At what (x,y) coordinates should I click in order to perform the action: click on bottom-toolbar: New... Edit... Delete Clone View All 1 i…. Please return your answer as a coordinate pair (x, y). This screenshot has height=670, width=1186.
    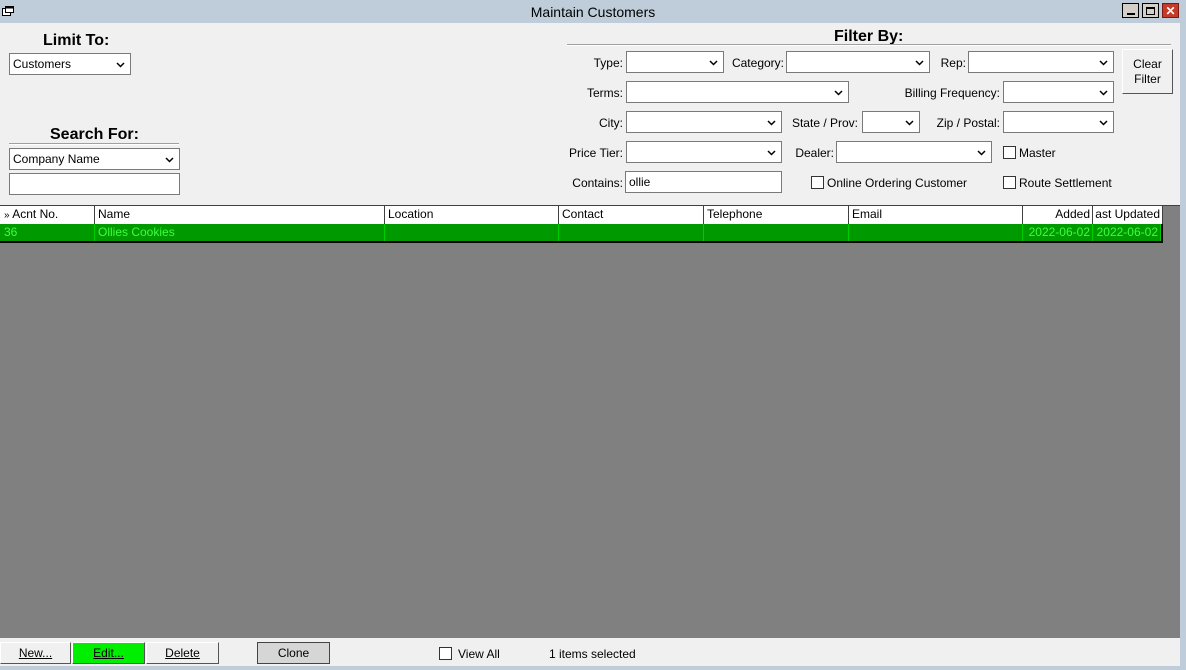
    Looking at the image, I should click on (590, 652).